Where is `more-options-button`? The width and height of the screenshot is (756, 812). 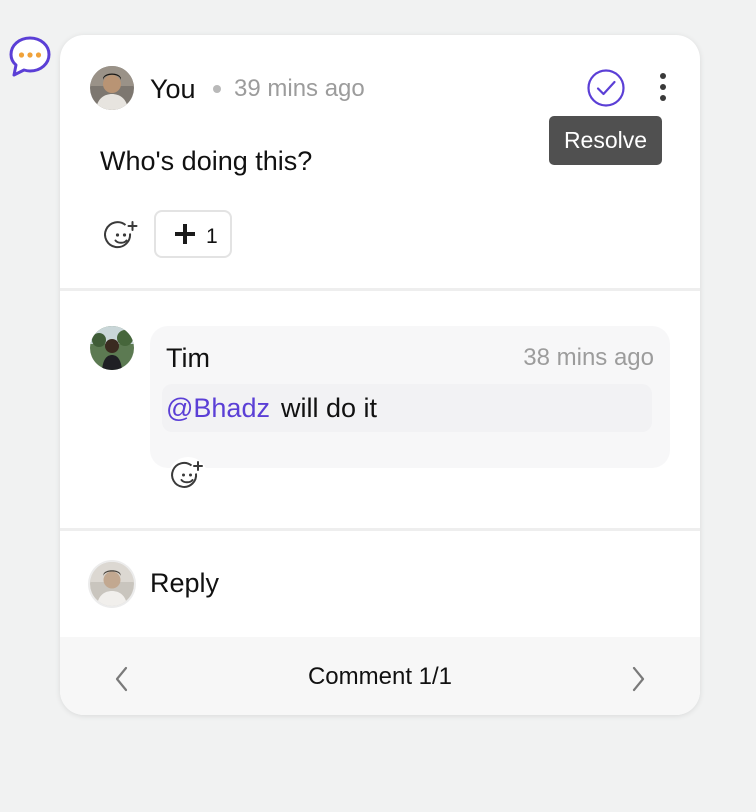
more-options-button is located at coordinates (663, 87).